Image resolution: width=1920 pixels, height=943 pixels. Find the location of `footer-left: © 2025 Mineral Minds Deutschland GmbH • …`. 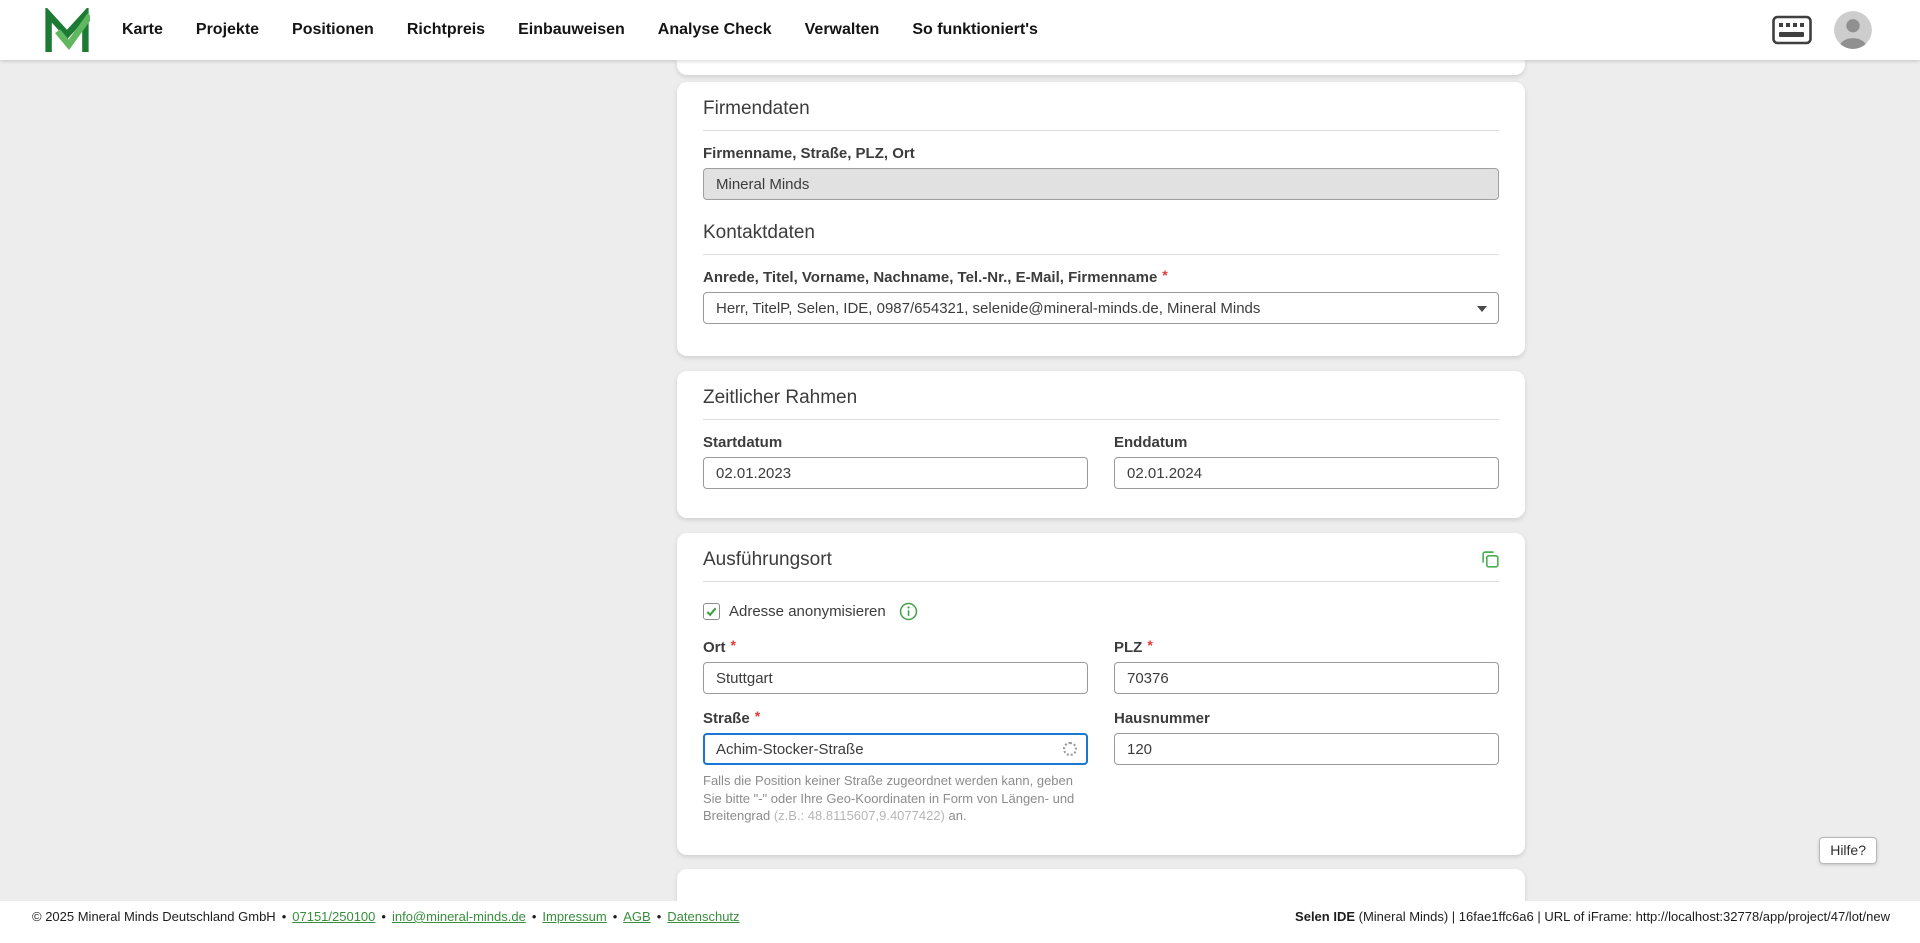

footer-left: © 2025 Mineral Minds Deutschland GmbH • … is located at coordinates (386, 916).